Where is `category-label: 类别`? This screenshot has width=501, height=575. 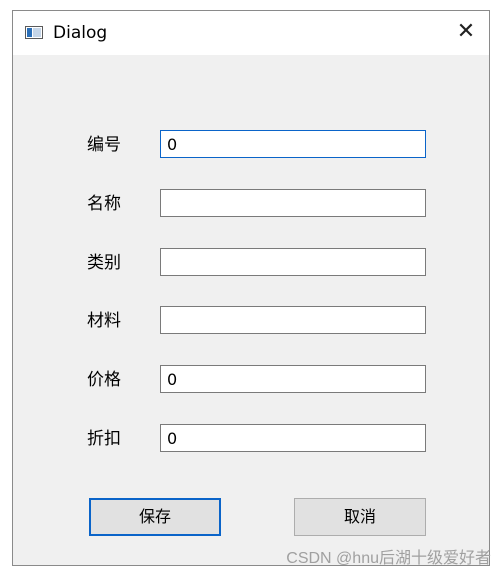
category-label: 类别 is located at coordinates (104, 263).